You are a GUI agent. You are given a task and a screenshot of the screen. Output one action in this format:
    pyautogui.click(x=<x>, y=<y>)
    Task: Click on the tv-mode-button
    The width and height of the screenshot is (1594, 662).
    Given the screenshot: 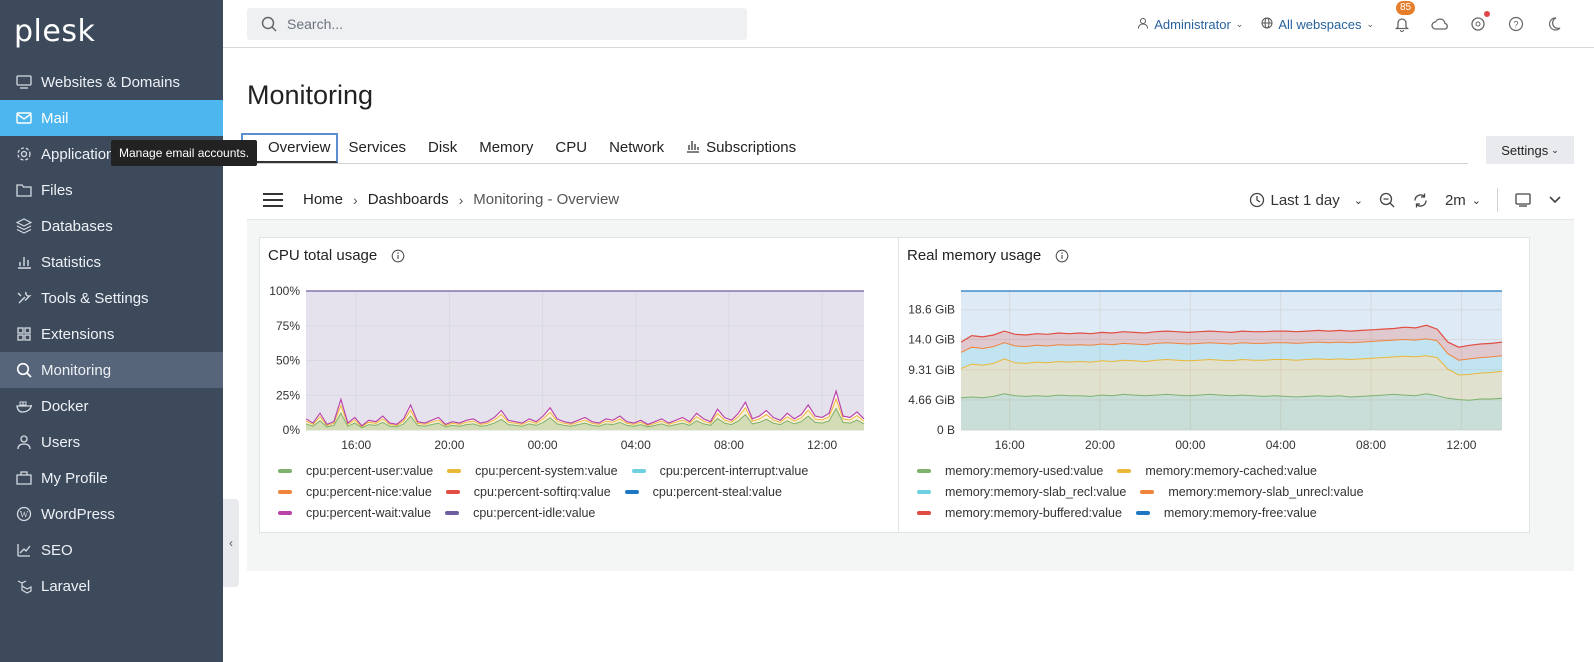 What is the action you would take?
    pyautogui.click(x=1523, y=200)
    